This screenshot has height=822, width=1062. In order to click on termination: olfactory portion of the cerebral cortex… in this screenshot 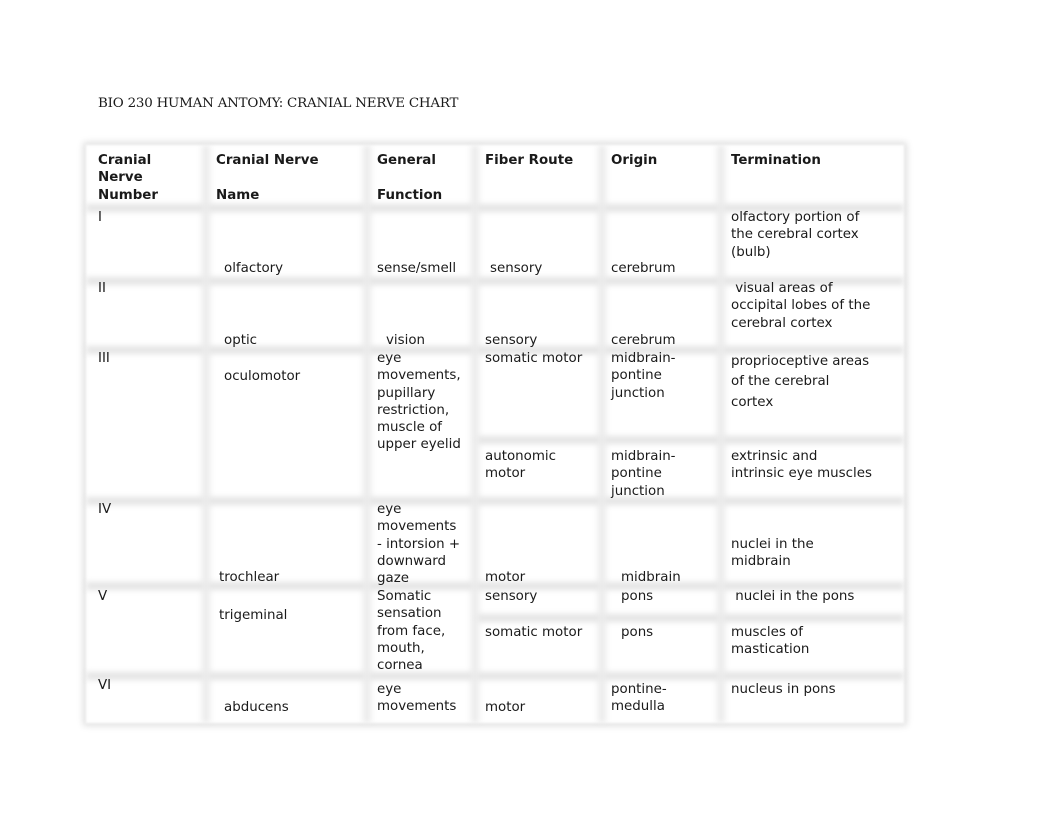, I will do `click(795, 235)`.